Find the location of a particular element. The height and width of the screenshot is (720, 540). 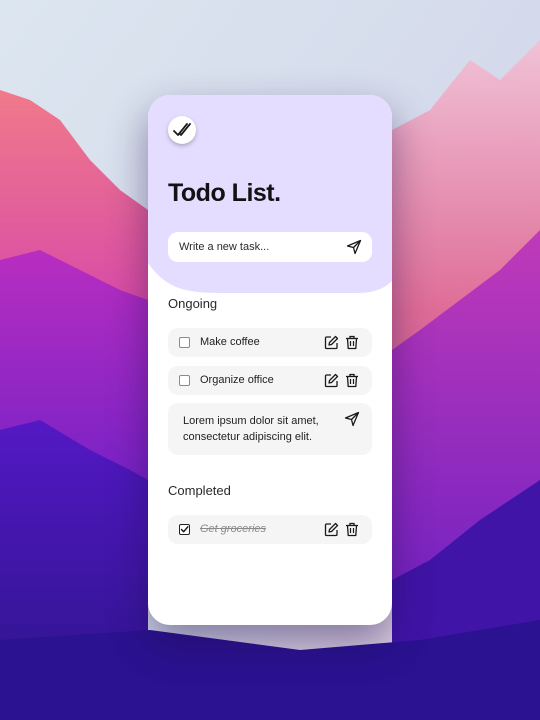

app-logo-button is located at coordinates (182, 130).